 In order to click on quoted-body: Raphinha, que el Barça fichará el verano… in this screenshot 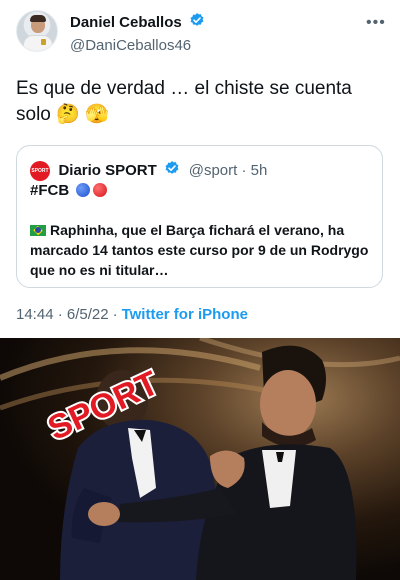, I will do `click(202, 250)`.